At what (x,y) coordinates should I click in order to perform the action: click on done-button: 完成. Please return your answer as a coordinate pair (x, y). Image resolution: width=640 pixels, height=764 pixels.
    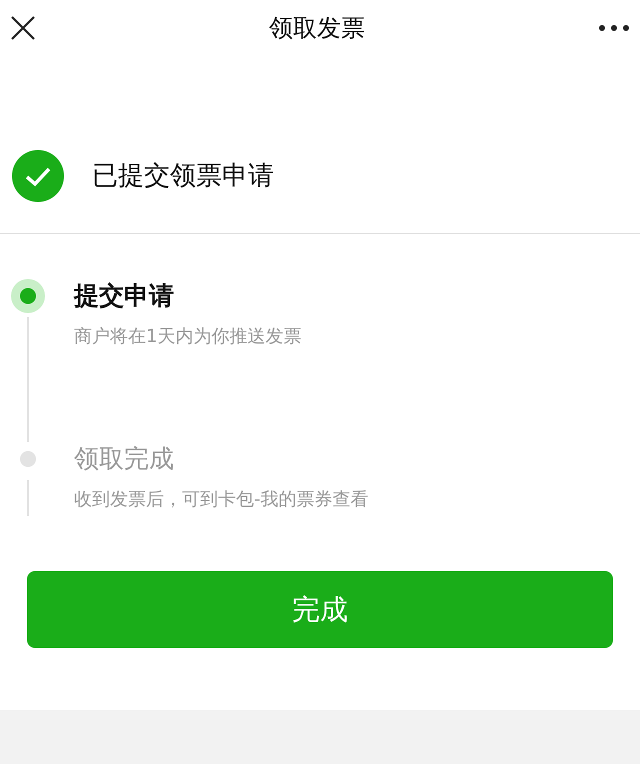
    Looking at the image, I should click on (320, 609).